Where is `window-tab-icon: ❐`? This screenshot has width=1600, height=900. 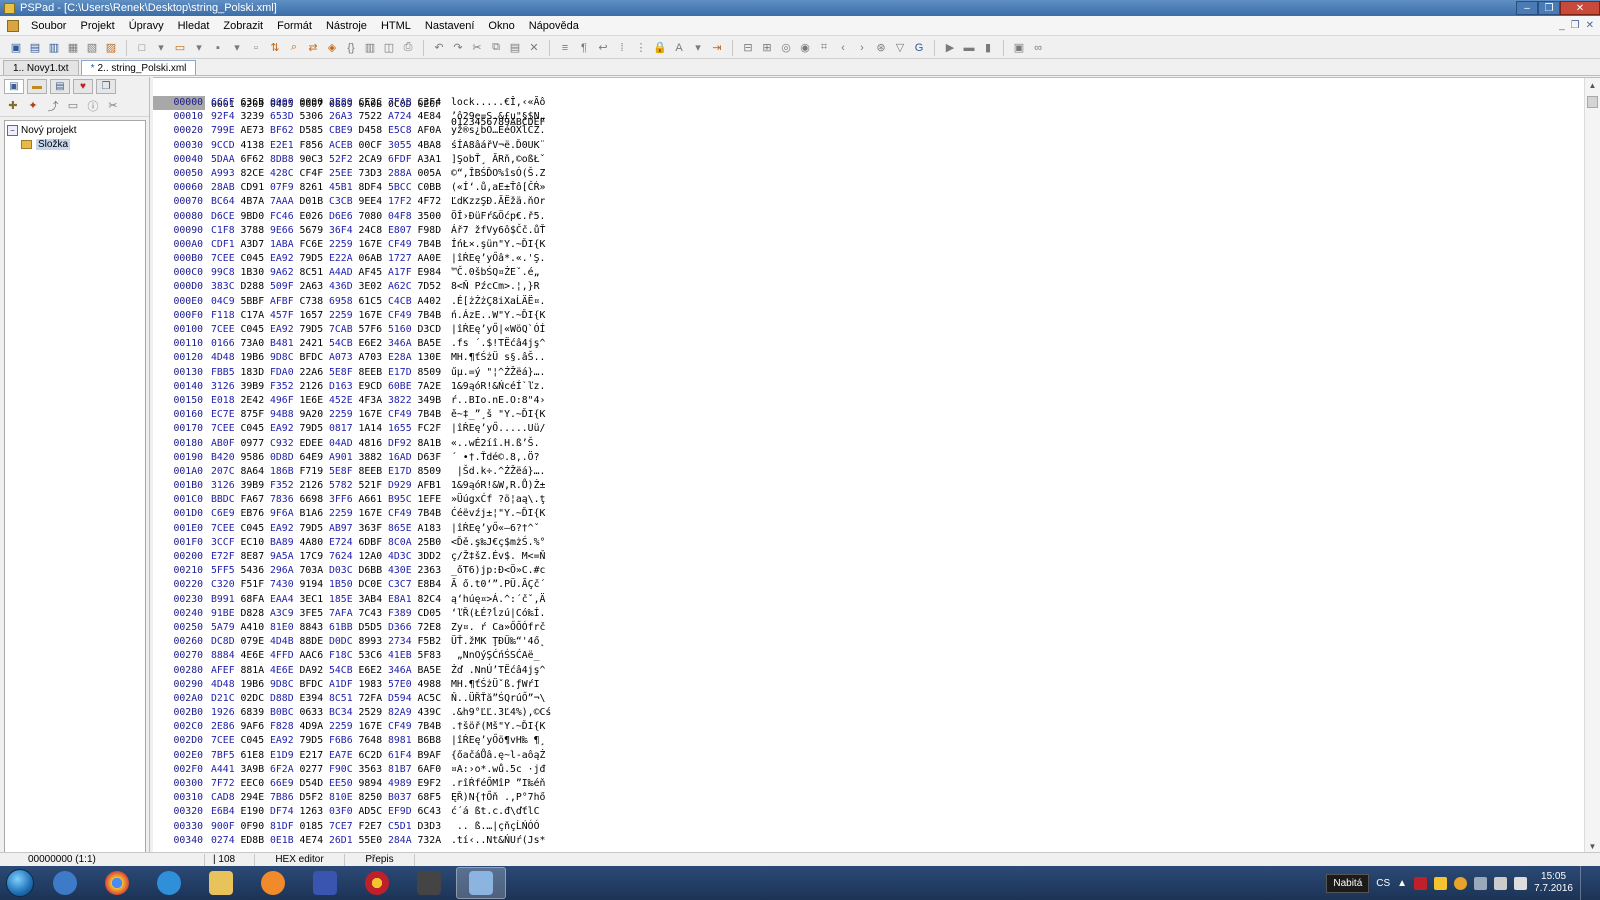 window-tab-icon: ❐ is located at coordinates (106, 86).